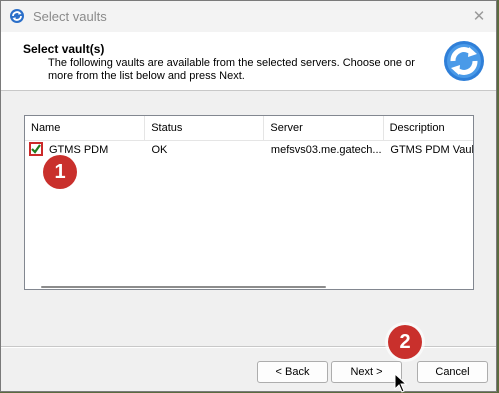 The width and height of the screenshot is (499, 393). Describe the element at coordinates (405, 342) in the screenshot. I see `step-badge-2: 2` at that location.